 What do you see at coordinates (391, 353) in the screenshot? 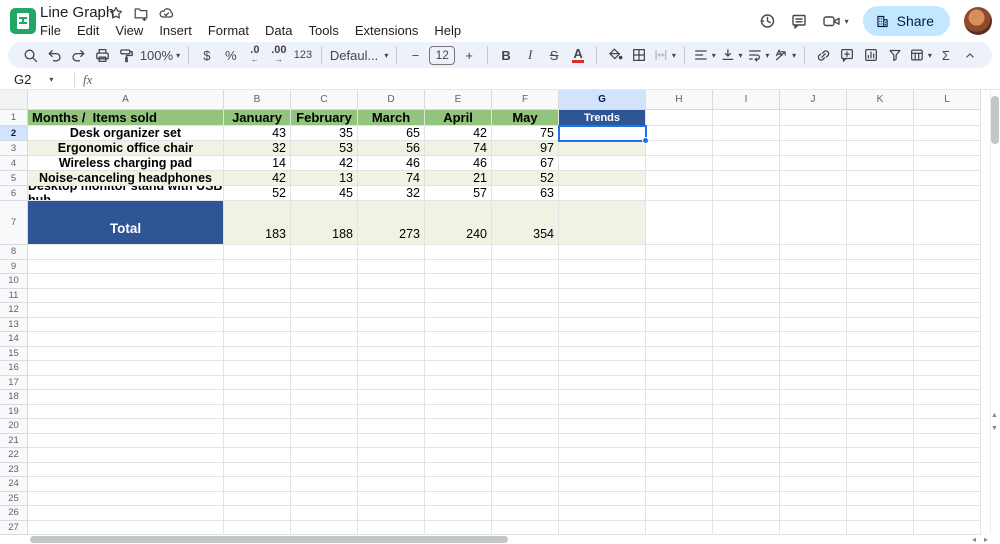
I see `cell-D15` at bounding box center [391, 353].